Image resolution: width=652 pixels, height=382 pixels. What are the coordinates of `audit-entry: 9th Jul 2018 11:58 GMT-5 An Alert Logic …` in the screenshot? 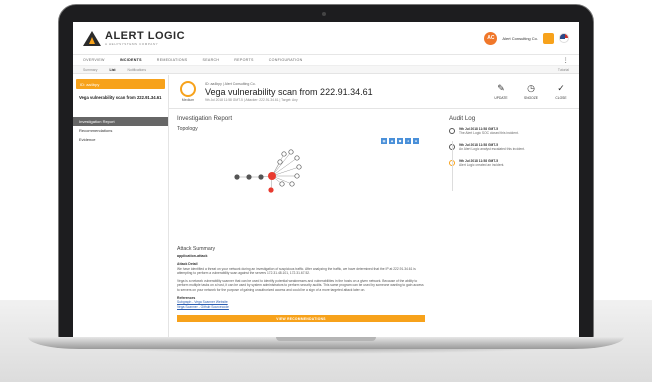 It's located at (509, 147).